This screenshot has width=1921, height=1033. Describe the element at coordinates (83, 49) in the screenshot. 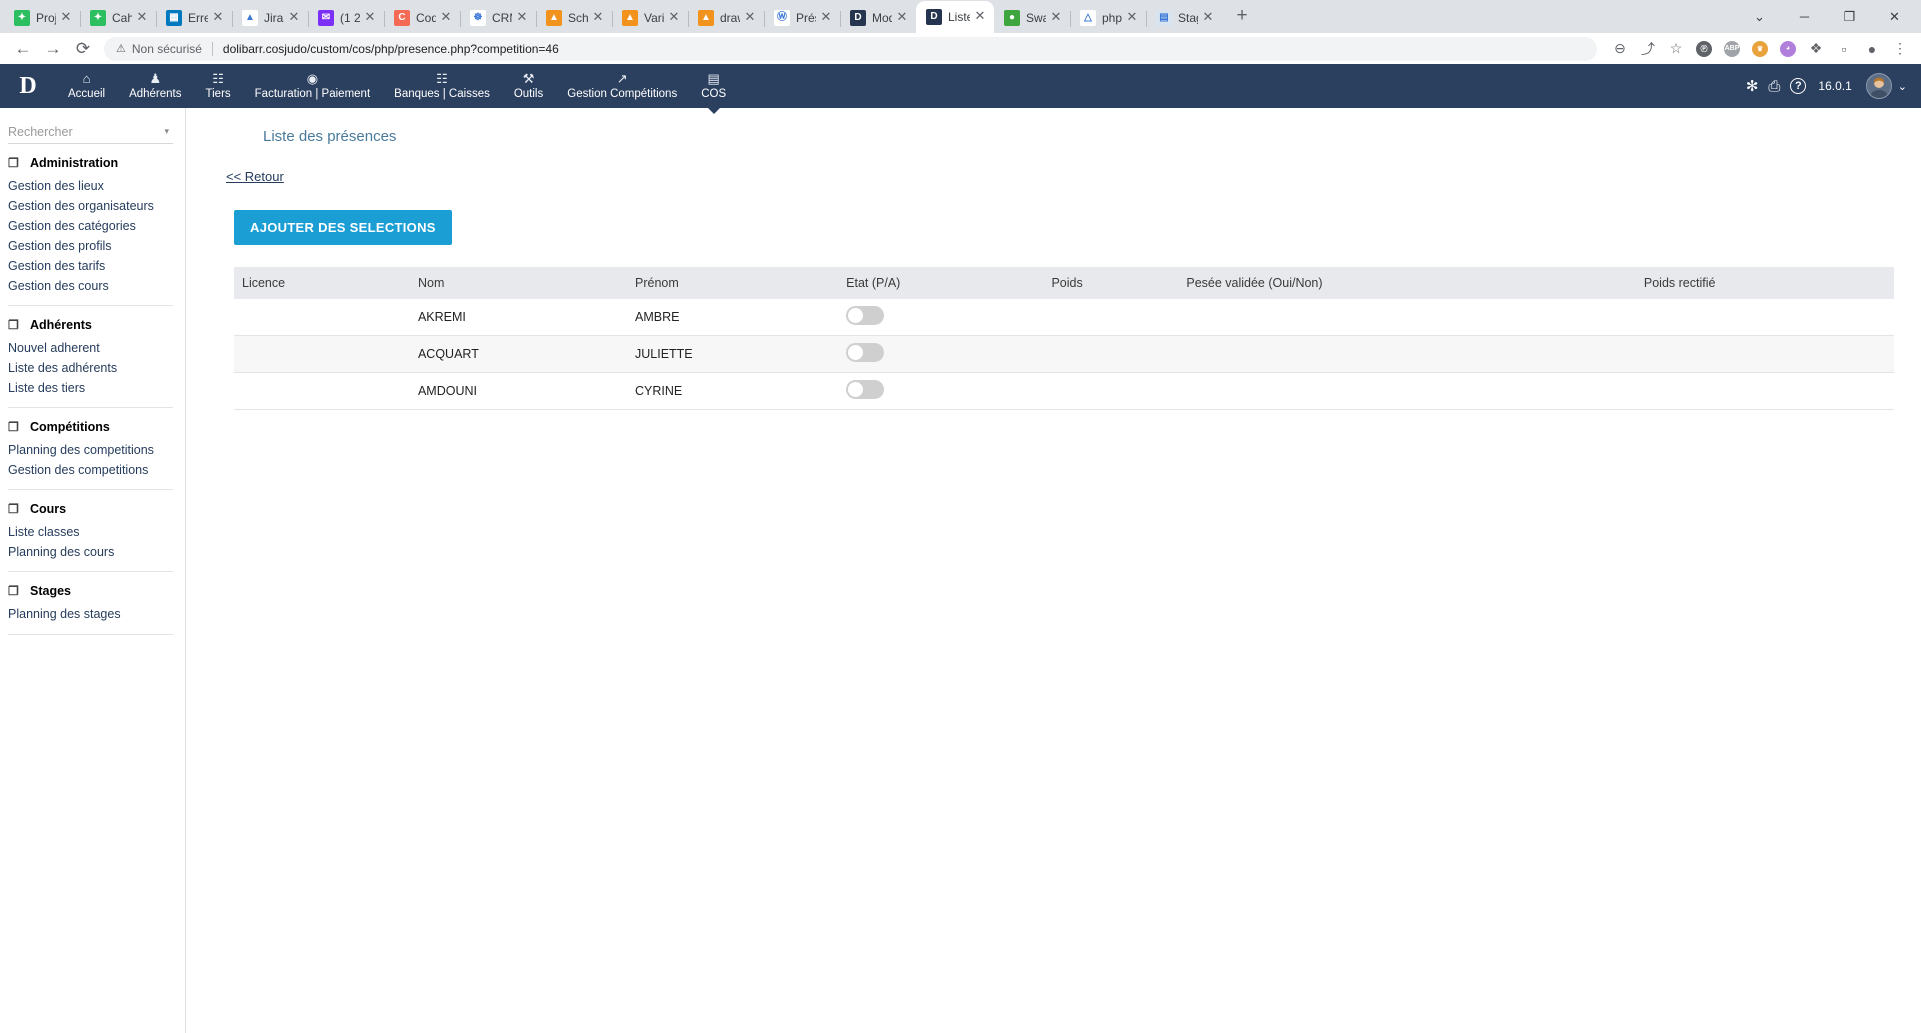

I see `reload-button: ⟳` at that location.